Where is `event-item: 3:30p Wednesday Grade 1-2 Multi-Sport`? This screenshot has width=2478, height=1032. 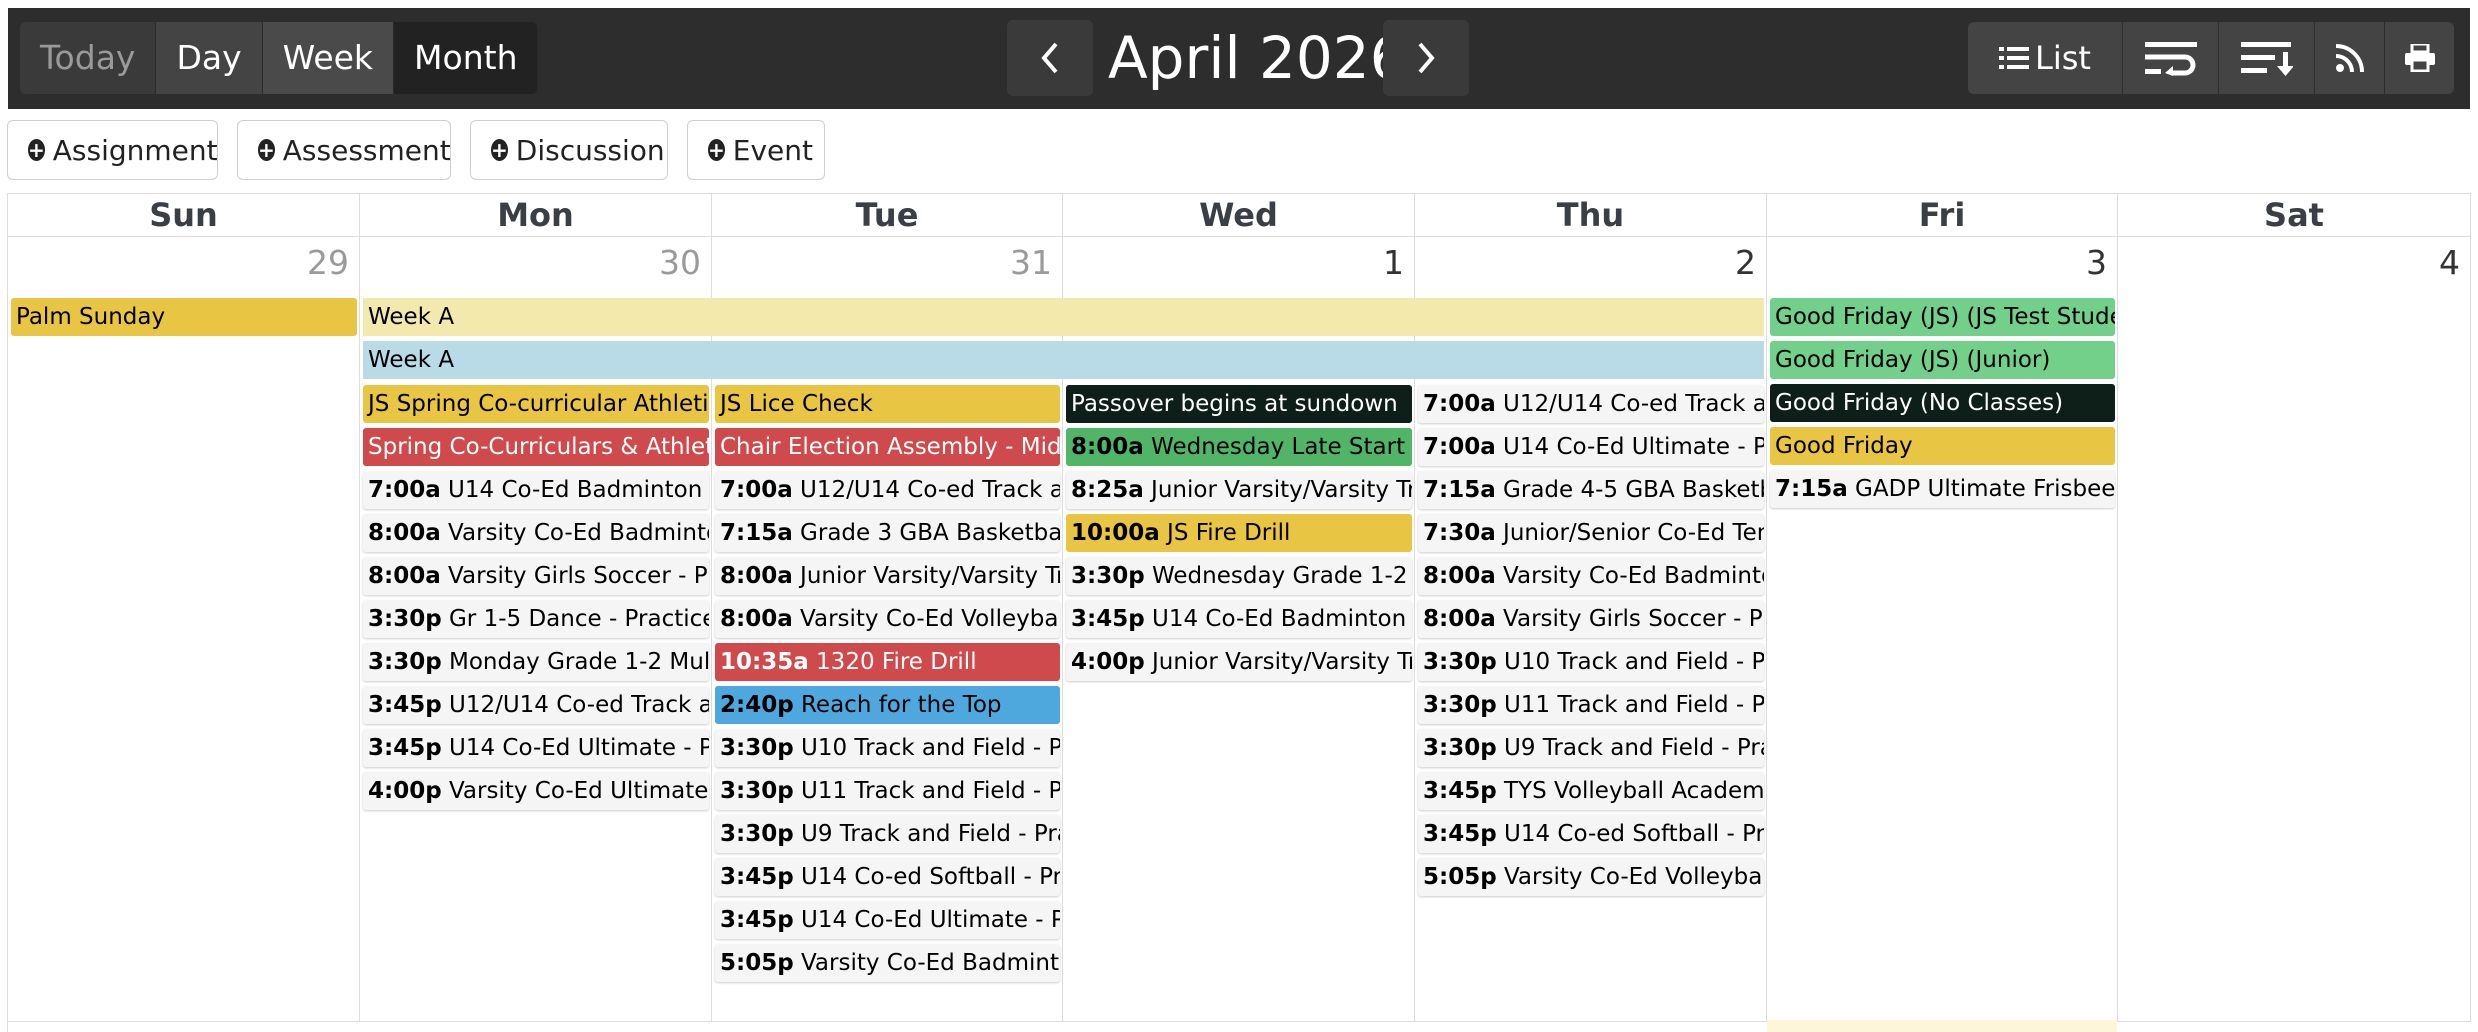 event-item: 3:30p Wednesday Grade 1-2 Multi-Sport is located at coordinates (1239, 576).